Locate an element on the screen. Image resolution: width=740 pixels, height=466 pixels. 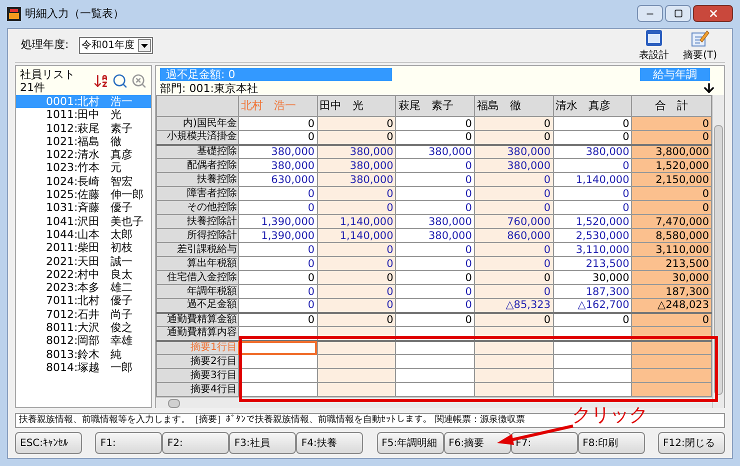
employee-item: 2023:本多 雄二 is located at coordinates (83, 287).